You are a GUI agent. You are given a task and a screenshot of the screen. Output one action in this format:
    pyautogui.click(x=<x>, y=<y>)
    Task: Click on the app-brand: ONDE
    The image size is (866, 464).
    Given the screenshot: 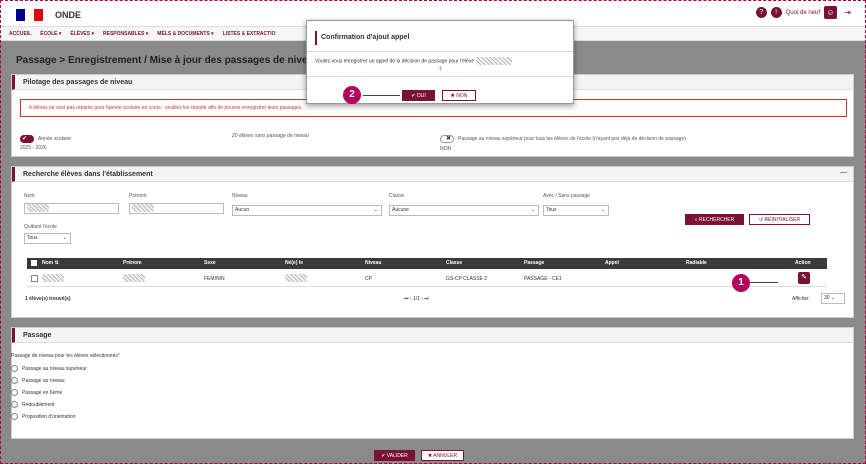 What is the action you would take?
    pyautogui.click(x=68, y=15)
    